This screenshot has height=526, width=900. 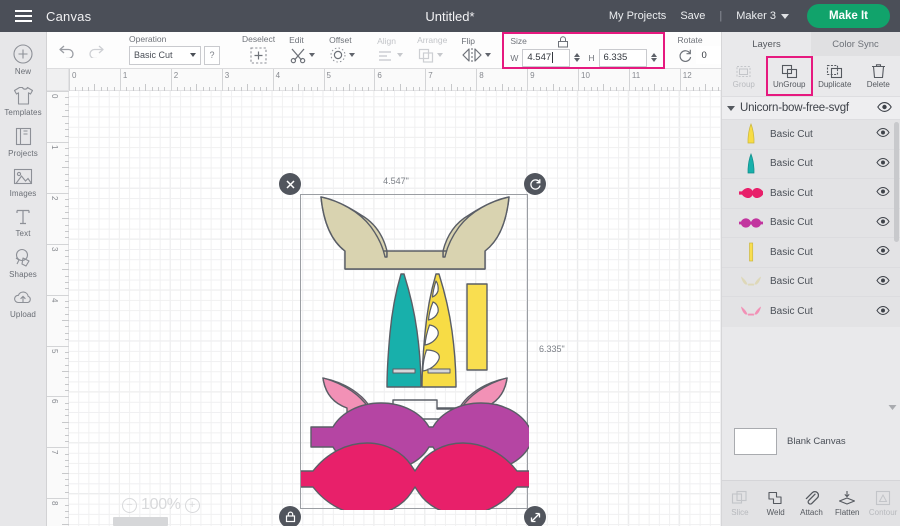 I want to click on offset-button, so click(x=342, y=55).